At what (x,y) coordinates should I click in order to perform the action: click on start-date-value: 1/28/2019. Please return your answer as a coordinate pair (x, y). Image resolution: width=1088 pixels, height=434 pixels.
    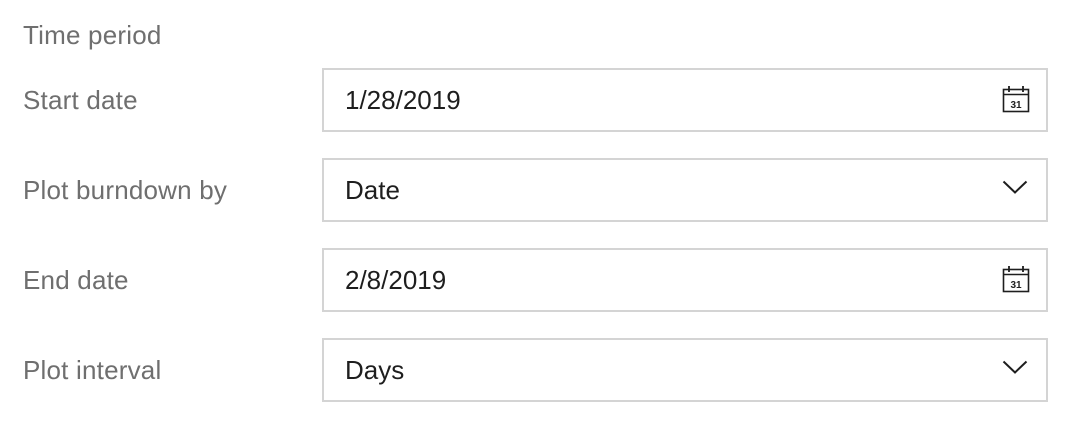
    Looking at the image, I should click on (403, 100).